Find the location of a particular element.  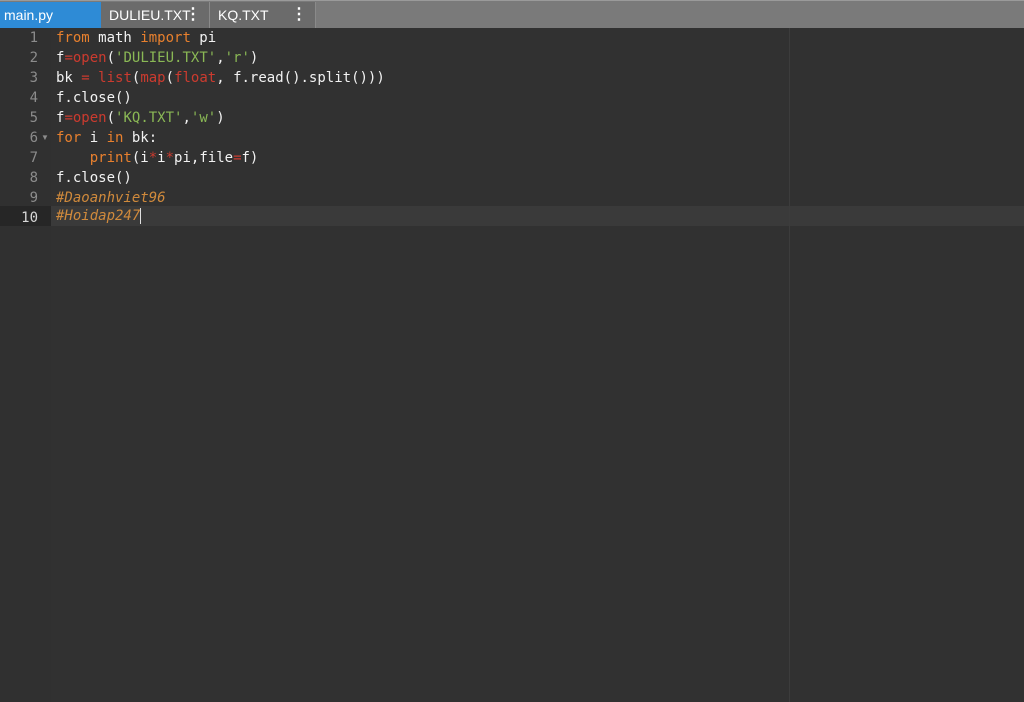

string-literal: 'r' is located at coordinates (237, 58).